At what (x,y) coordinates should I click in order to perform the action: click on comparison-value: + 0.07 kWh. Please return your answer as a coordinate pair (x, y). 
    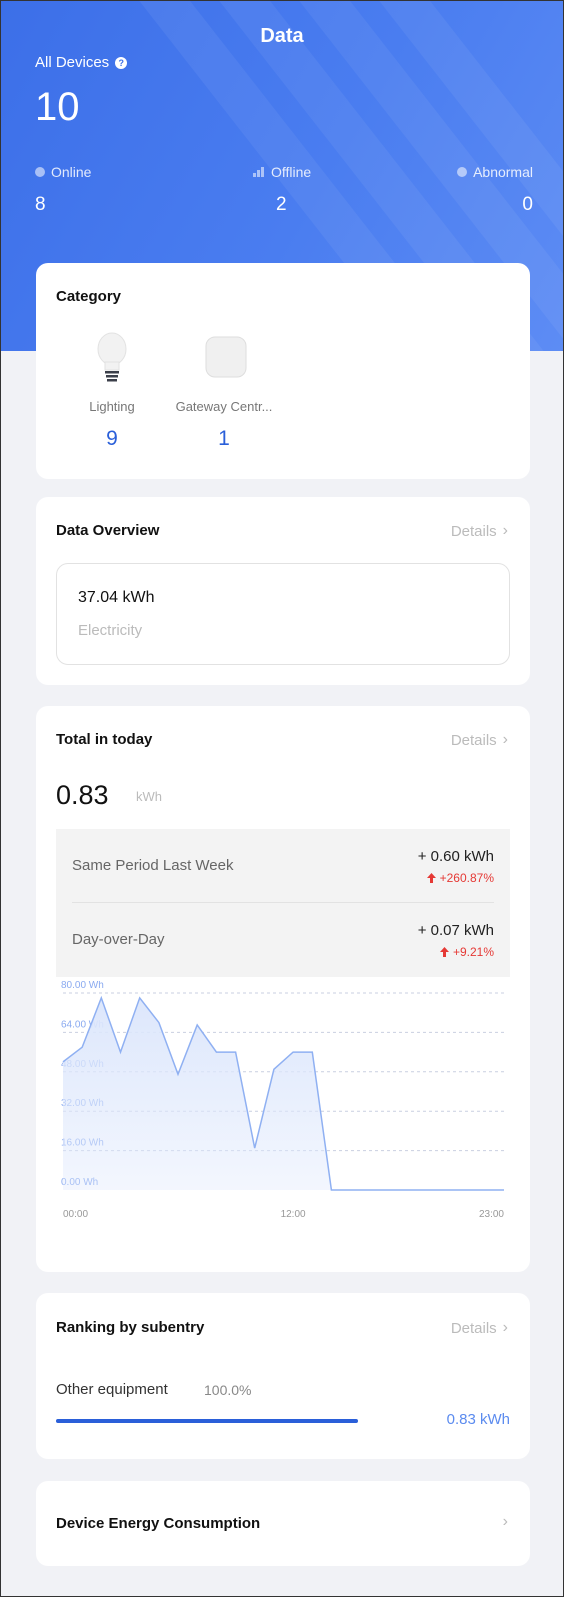
    Looking at the image, I should click on (455, 930).